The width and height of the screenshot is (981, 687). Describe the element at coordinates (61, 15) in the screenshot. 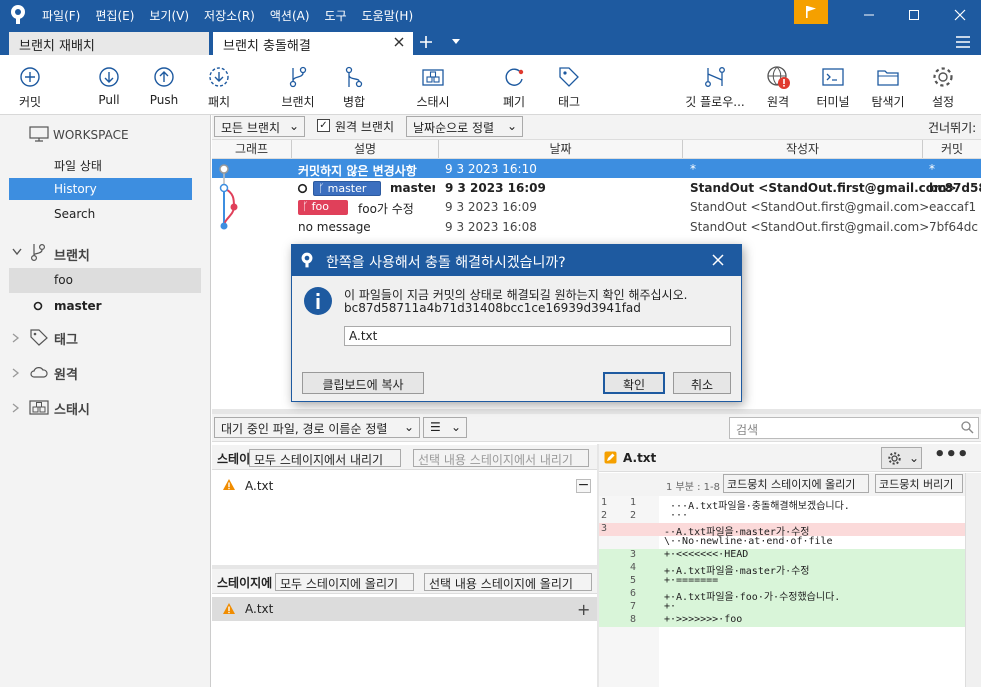

I see `menu-file: 파일(F)` at that location.